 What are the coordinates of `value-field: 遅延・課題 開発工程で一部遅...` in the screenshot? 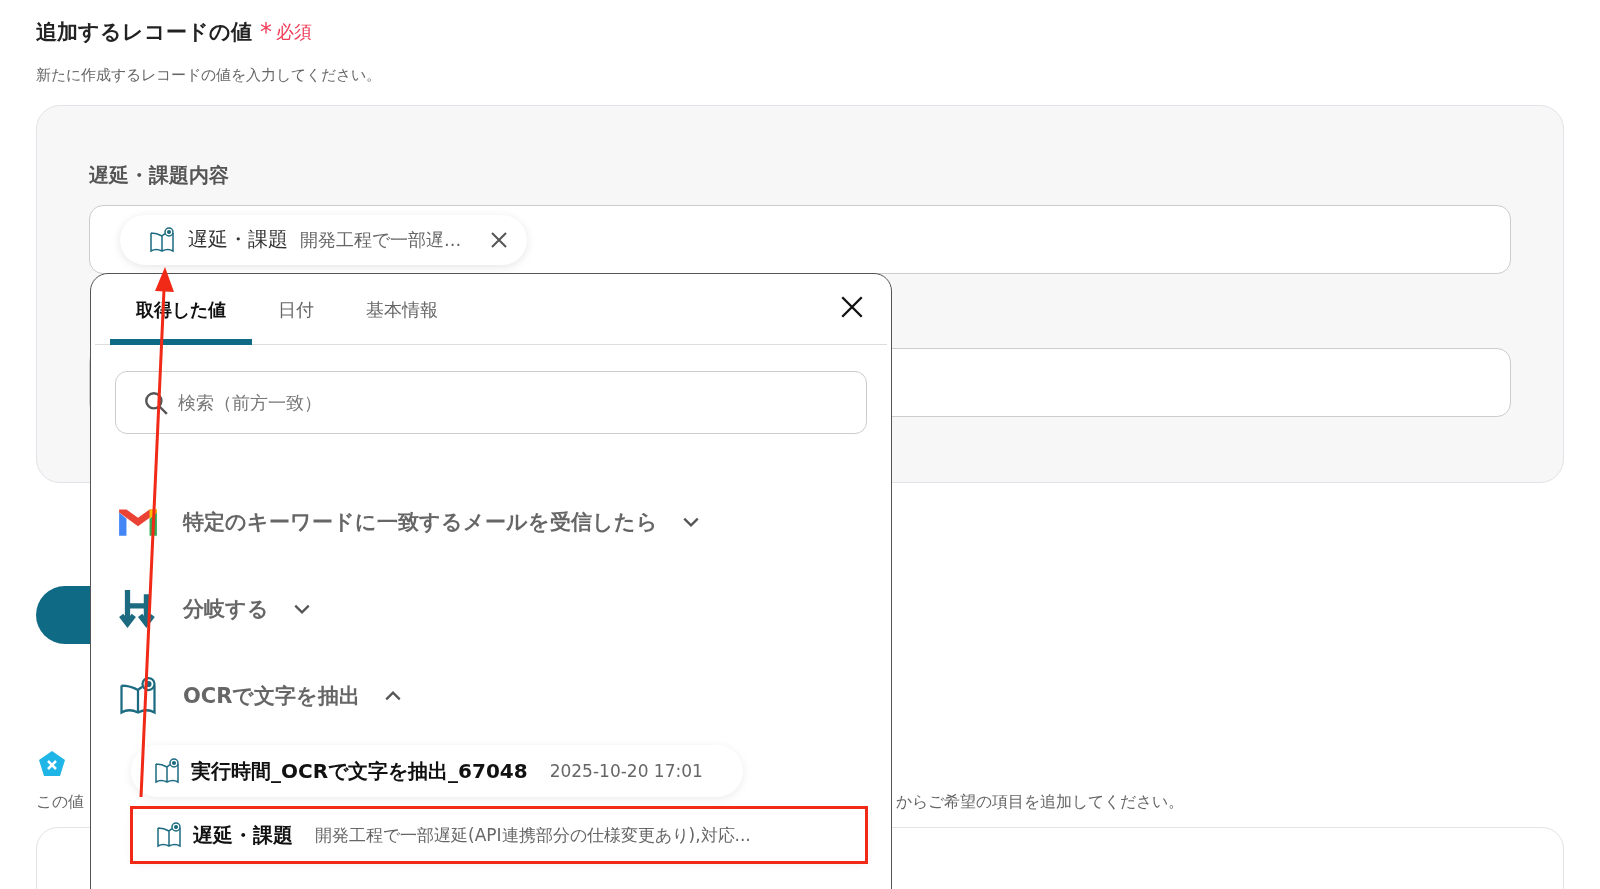 It's located at (800, 239).